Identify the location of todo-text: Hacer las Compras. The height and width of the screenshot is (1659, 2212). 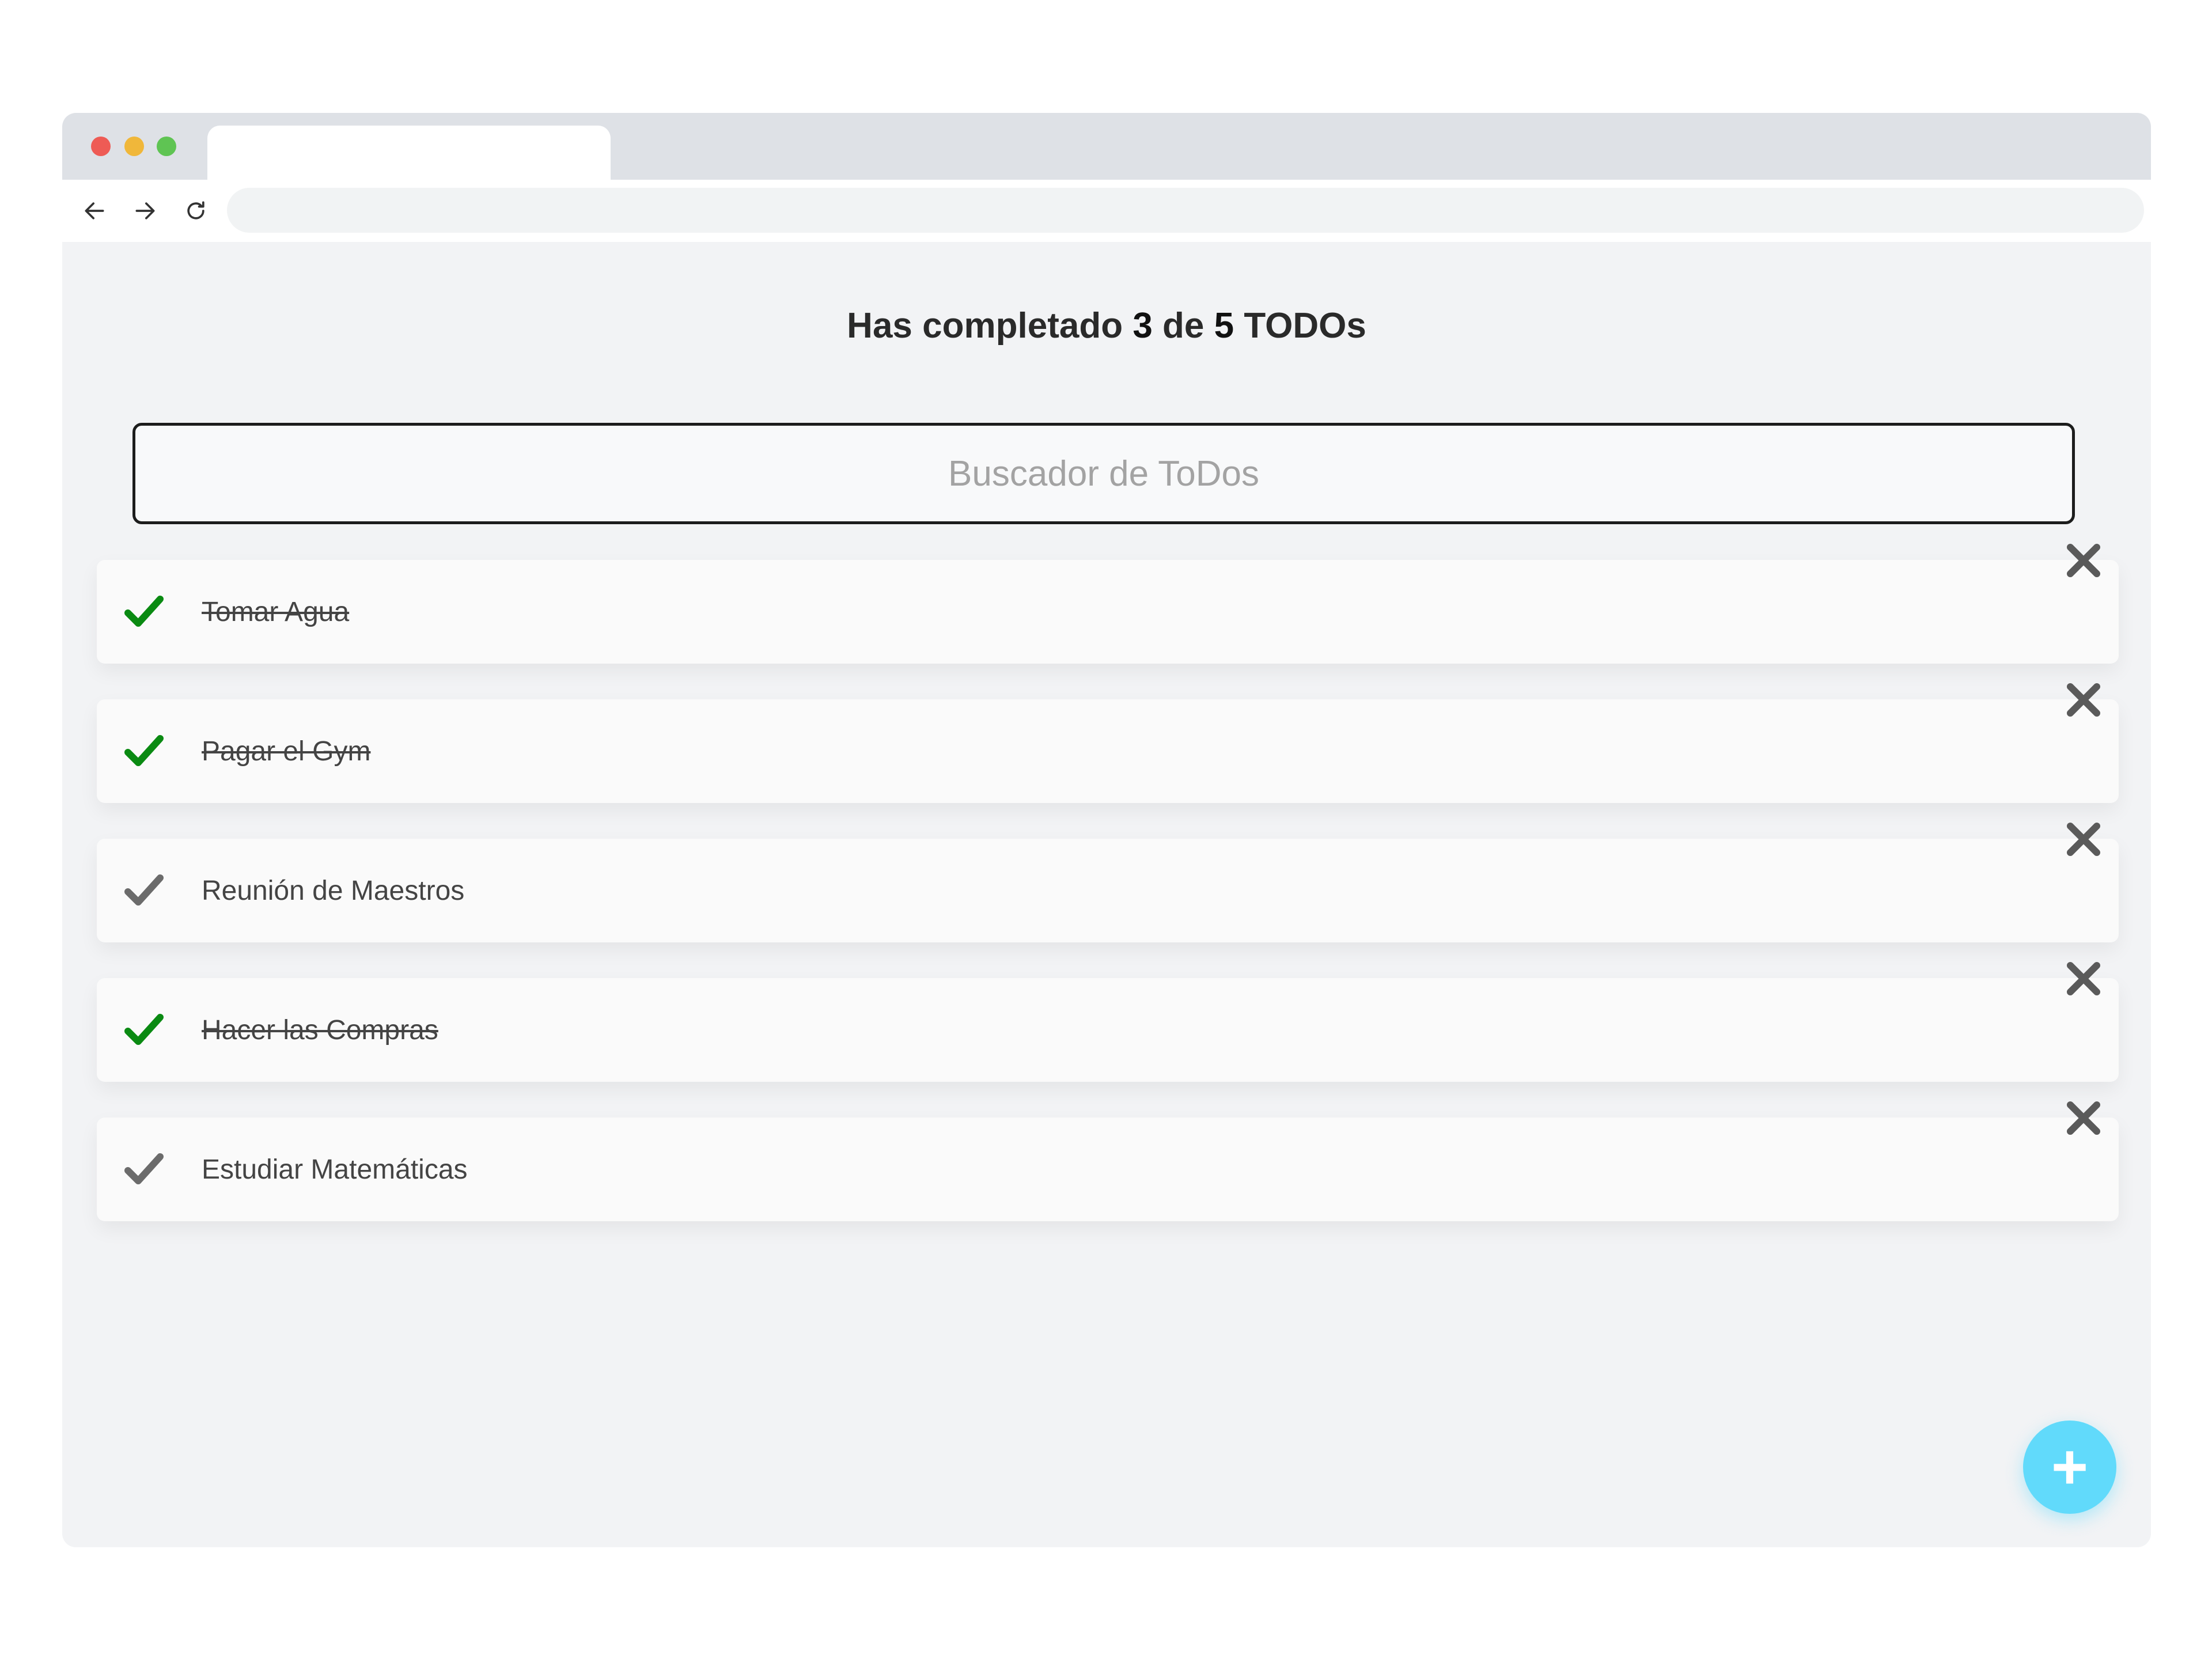
(320, 1030).